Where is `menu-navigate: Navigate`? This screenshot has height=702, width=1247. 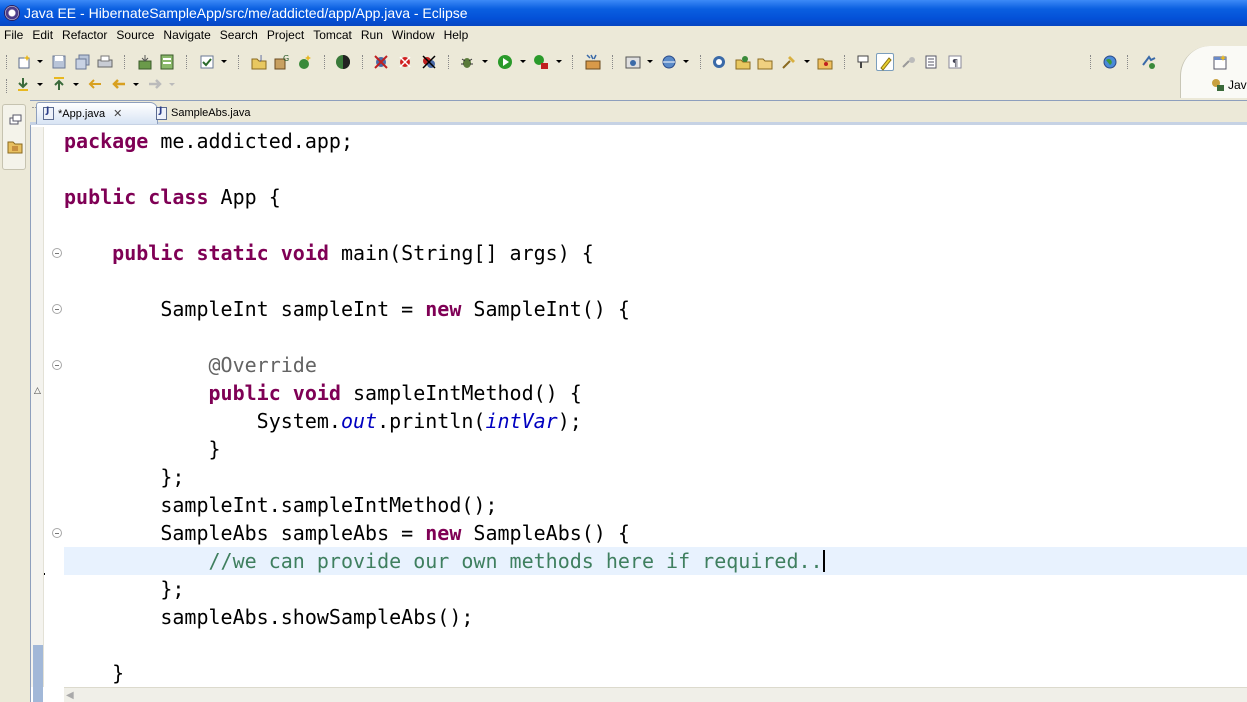
menu-navigate: Navigate is located at coordinates (186, 35).